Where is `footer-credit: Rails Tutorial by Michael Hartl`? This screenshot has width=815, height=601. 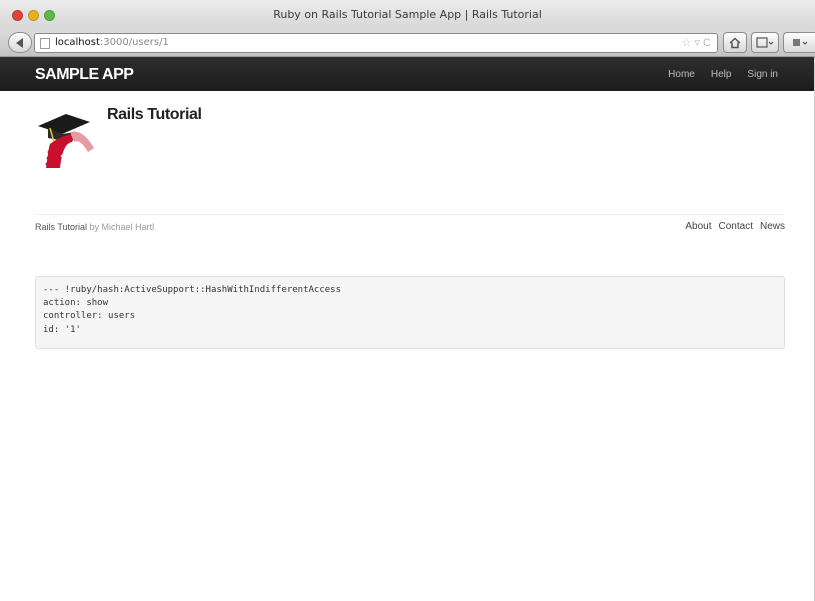 footer-credit: Rails Tutorial by Michael Hartl is located at coordinates (94, 227).